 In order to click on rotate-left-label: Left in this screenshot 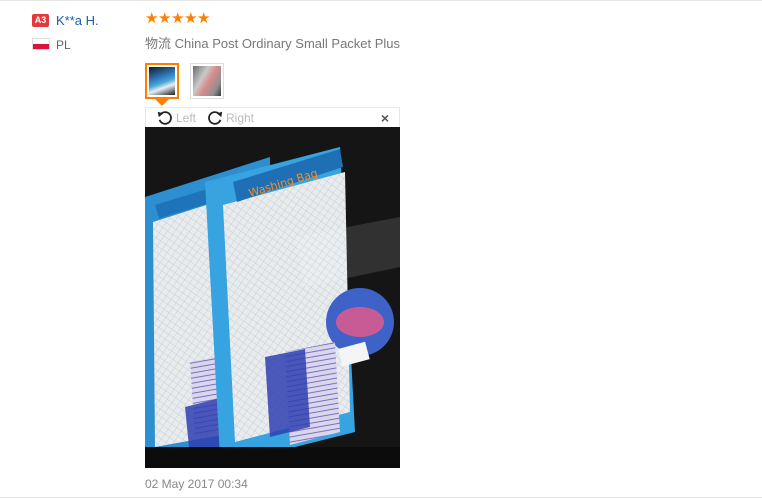, I will do `click(186, 118)`.